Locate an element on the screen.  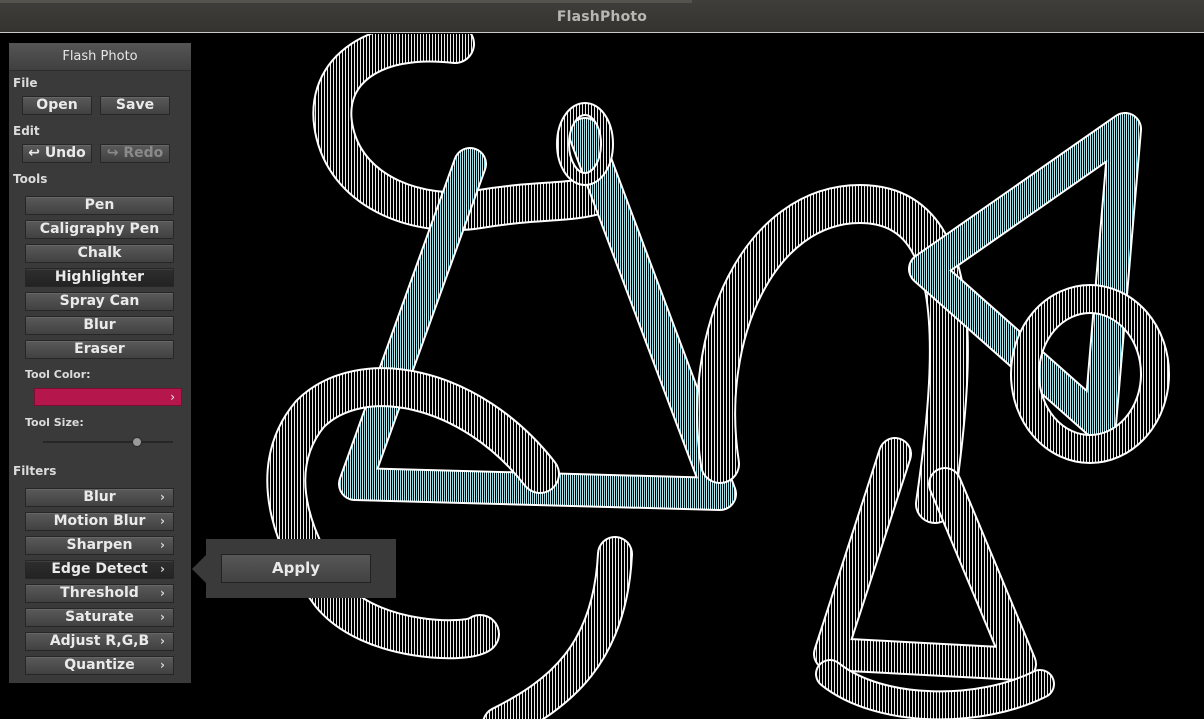
save-button: Save is located at coordinates (135, 105).